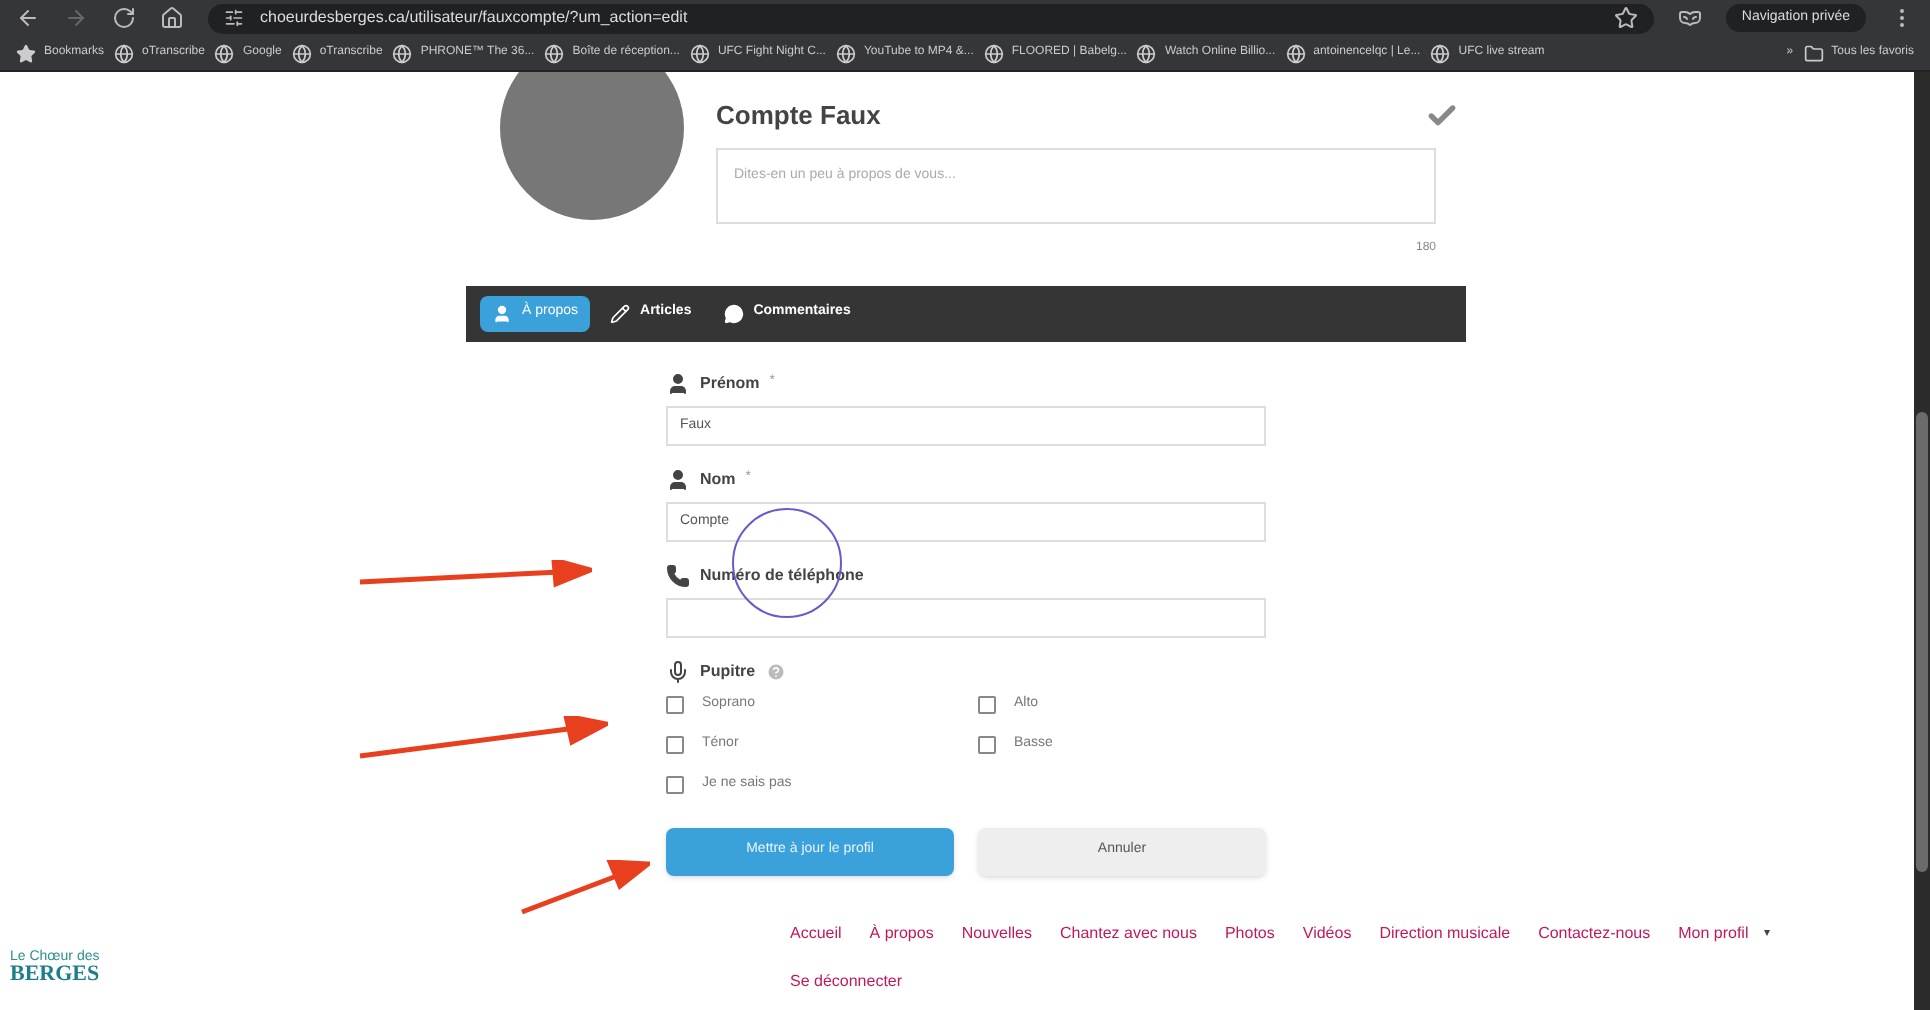 The image size is (1930, 1010). Describe the element at coordinates (846, 982) in the screenshot. I see `footer-nav-link: Se déconnecter` at that location.